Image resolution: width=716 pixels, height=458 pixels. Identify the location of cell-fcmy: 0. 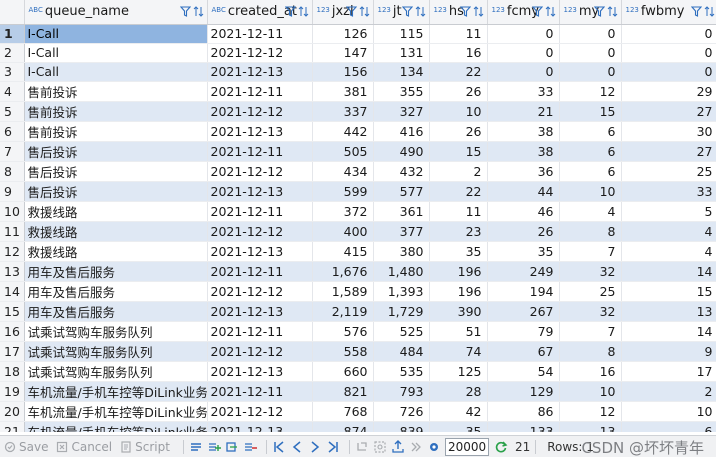
(523, 72).